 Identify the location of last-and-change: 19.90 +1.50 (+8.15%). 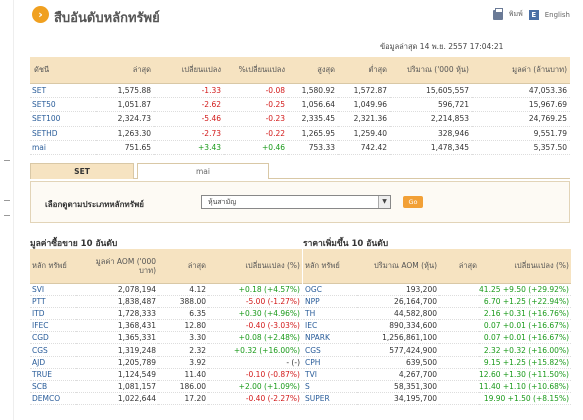
(505, 399).